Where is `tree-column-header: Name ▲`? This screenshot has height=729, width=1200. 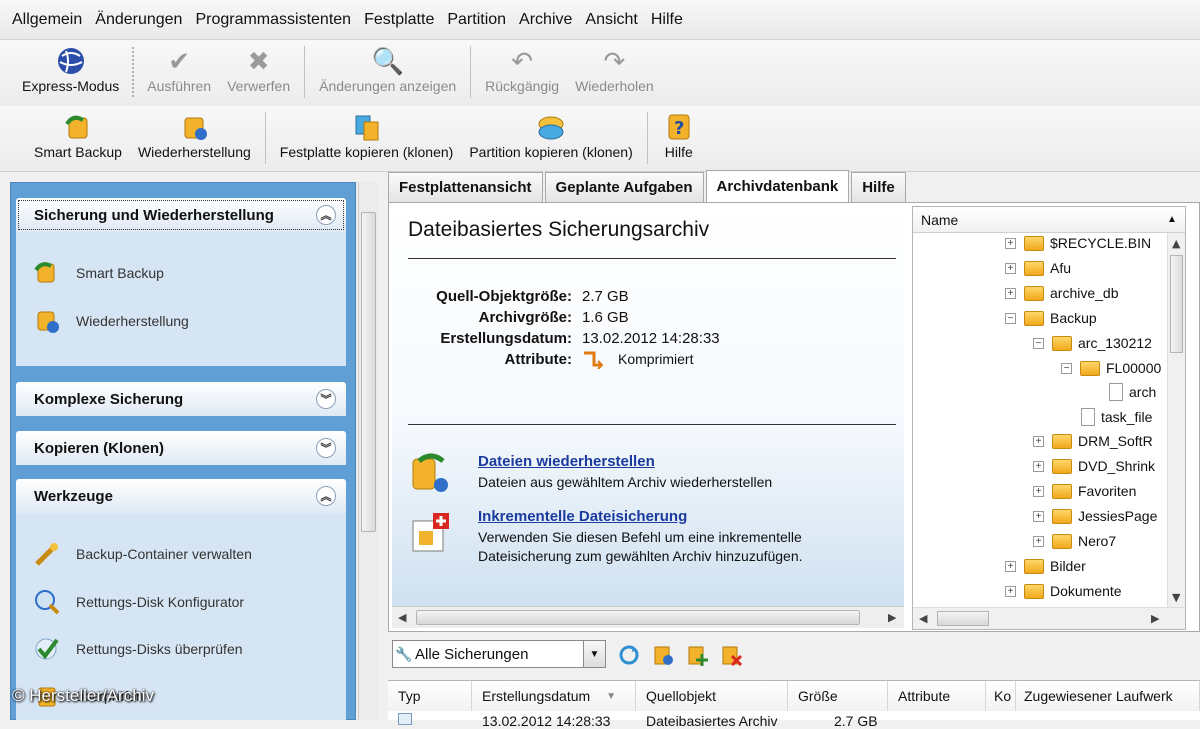
tree-column-header: Name ▲ is located at coordinates (1049, 220).